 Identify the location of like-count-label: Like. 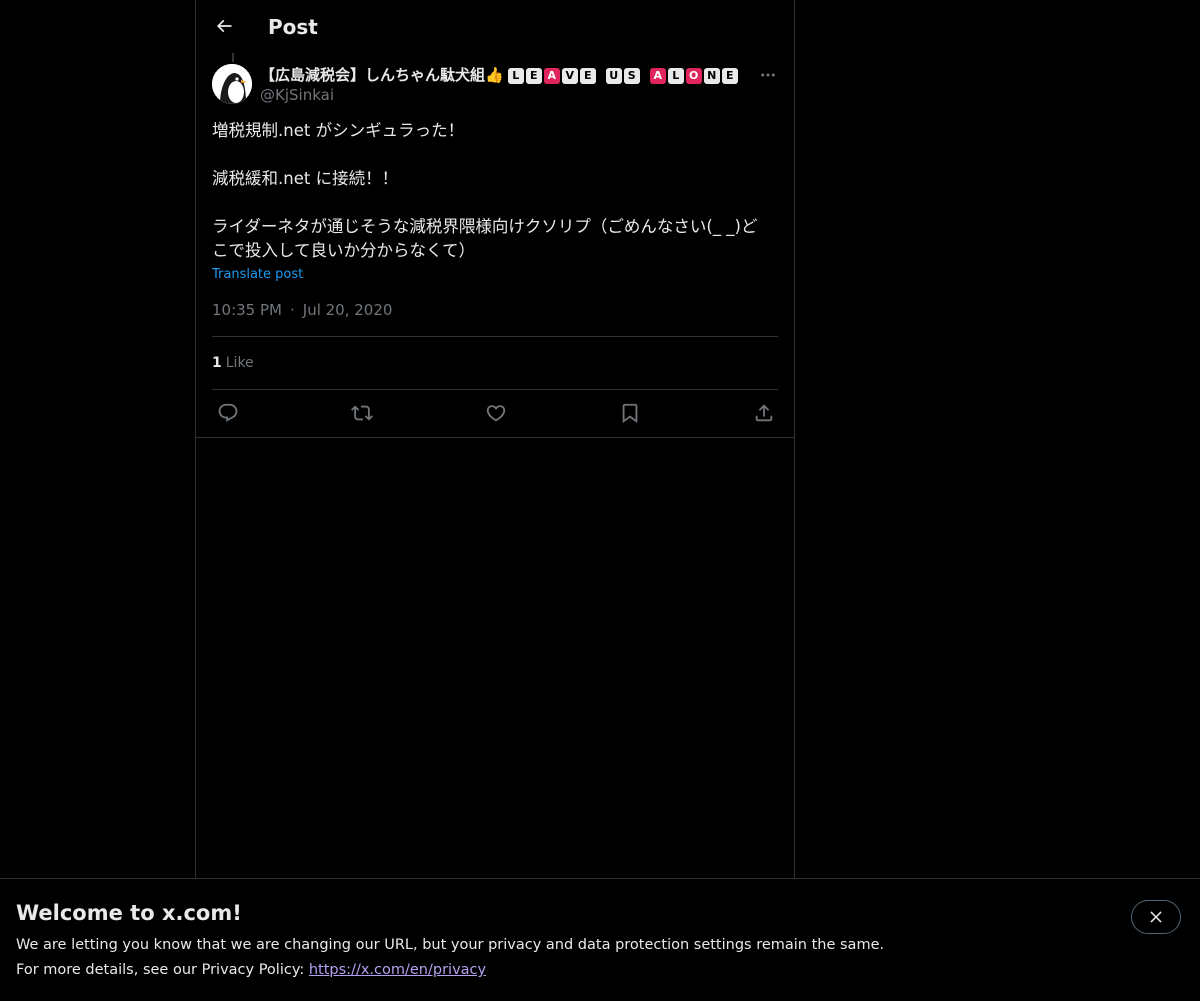
(239, 363).